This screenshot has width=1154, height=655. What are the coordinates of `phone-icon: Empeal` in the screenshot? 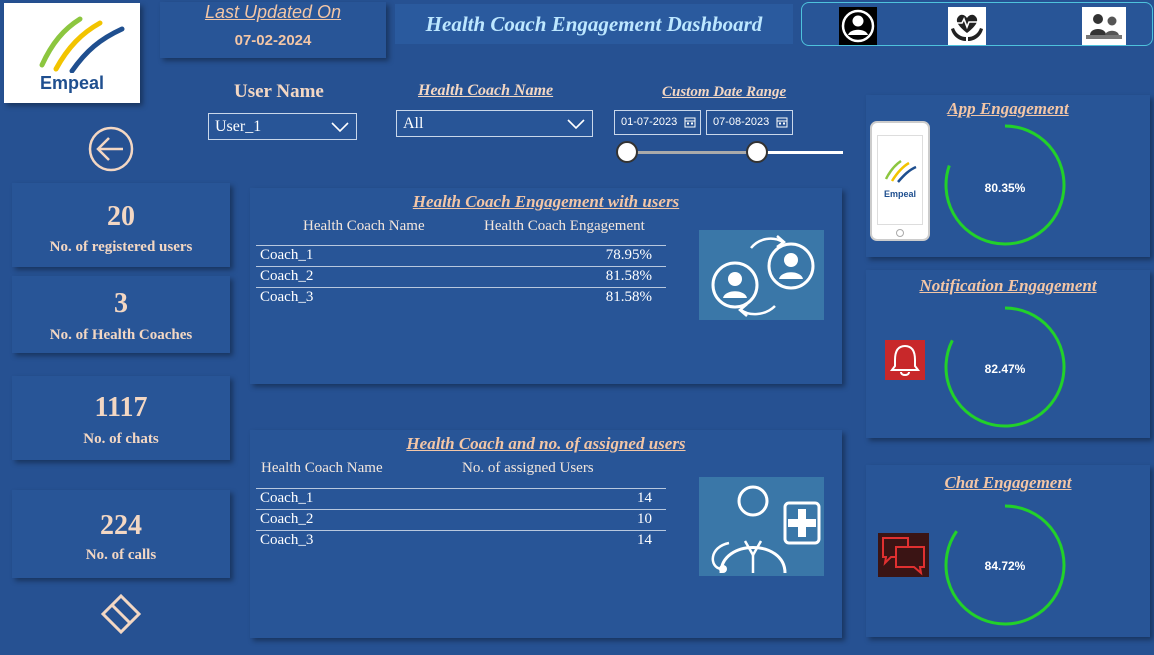 It's located at (900, 181).